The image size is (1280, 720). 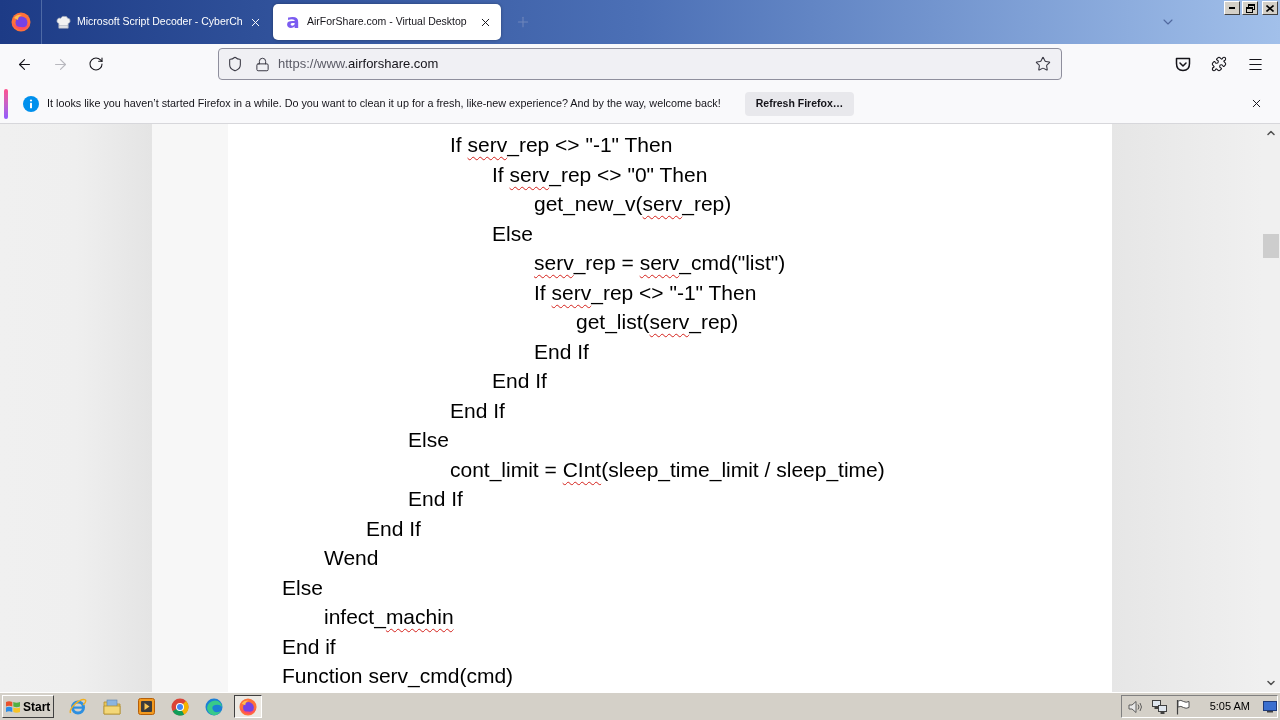 What do you see at coordinates (667, 470) in the screenshot?
I see `code-line: cont_limit = CInt(sleep_time_limit / sleep_time)` at bounding box center [667, 470].